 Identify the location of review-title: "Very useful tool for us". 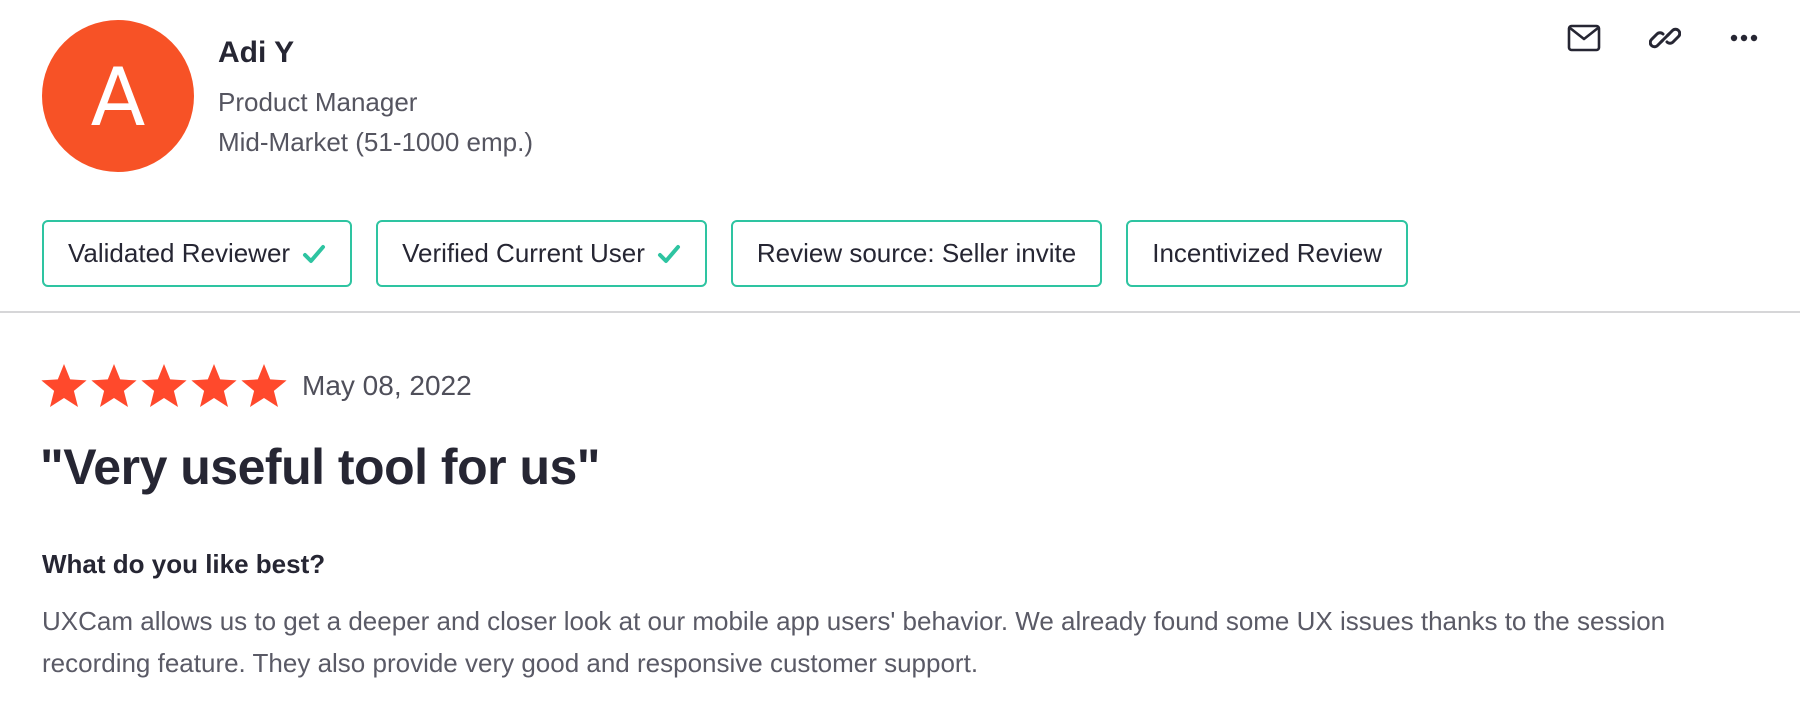
(320, 467).